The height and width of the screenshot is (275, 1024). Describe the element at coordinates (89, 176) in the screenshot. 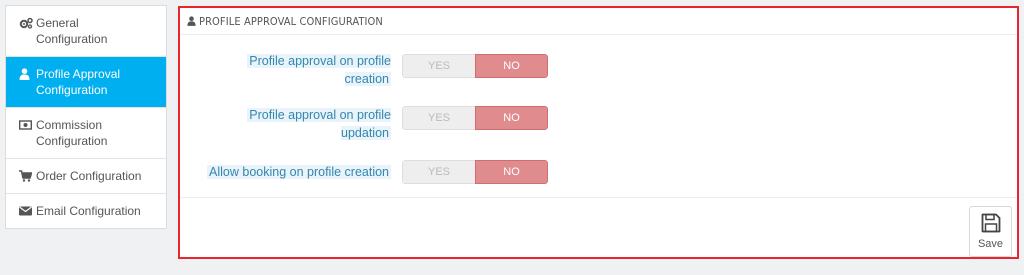

I see `sidebar-item-label: Order Configuration` at that location.